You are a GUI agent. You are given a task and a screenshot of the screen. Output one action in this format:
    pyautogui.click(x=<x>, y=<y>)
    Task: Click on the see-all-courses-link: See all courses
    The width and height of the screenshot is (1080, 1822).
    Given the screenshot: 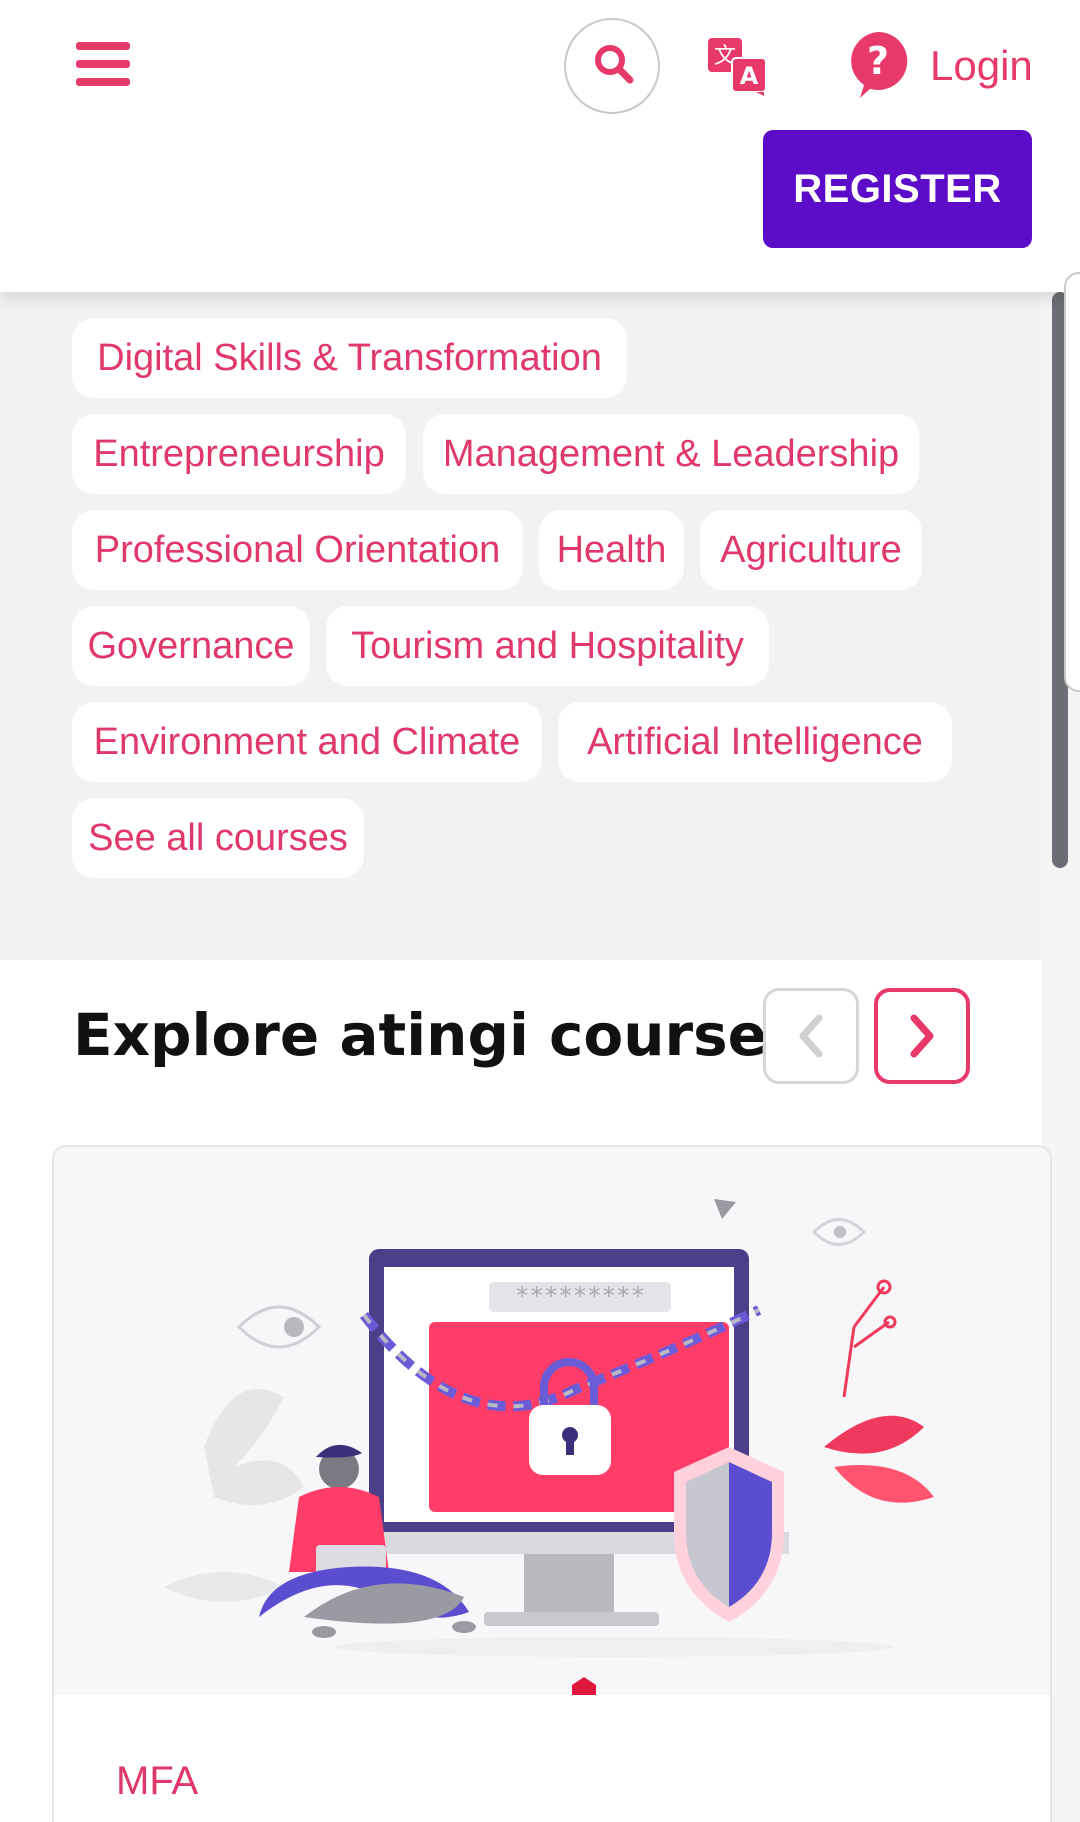 What is the action you would take?
    pyautogui.click(x=218, y=838)
    